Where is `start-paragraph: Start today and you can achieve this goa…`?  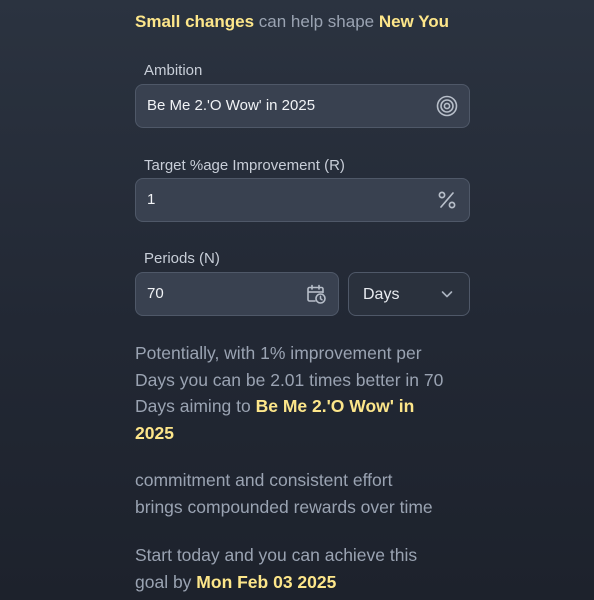
start-paragraph: Start today and you can achieve this goa… is located at coordinates (307, 568).